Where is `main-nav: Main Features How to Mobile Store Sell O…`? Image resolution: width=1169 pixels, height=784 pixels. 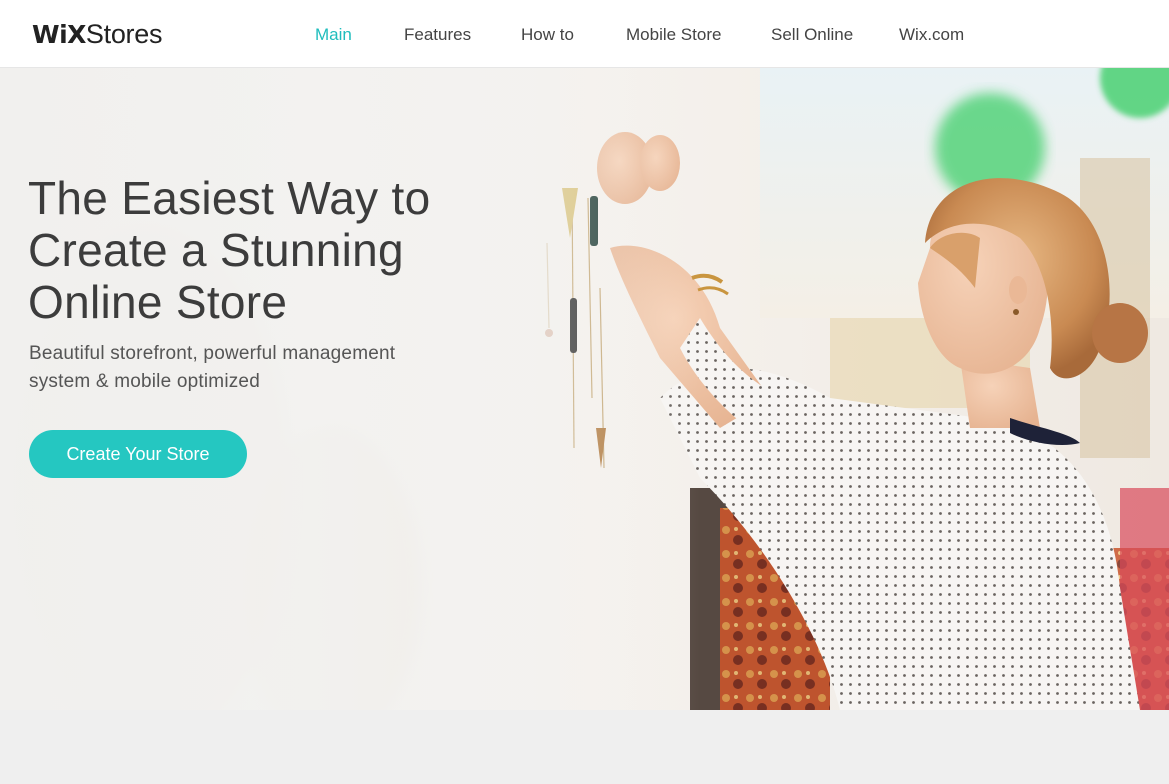
main-nav: Main Features How to Mobile Store Sell O… is located at coordinates (584, 35).